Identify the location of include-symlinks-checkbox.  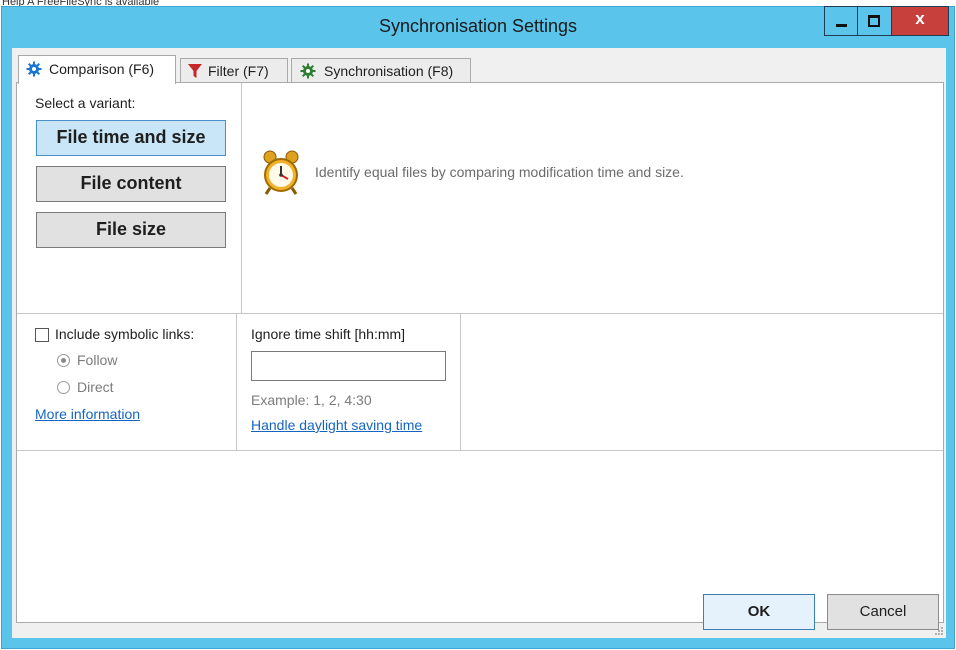
(42, 335).